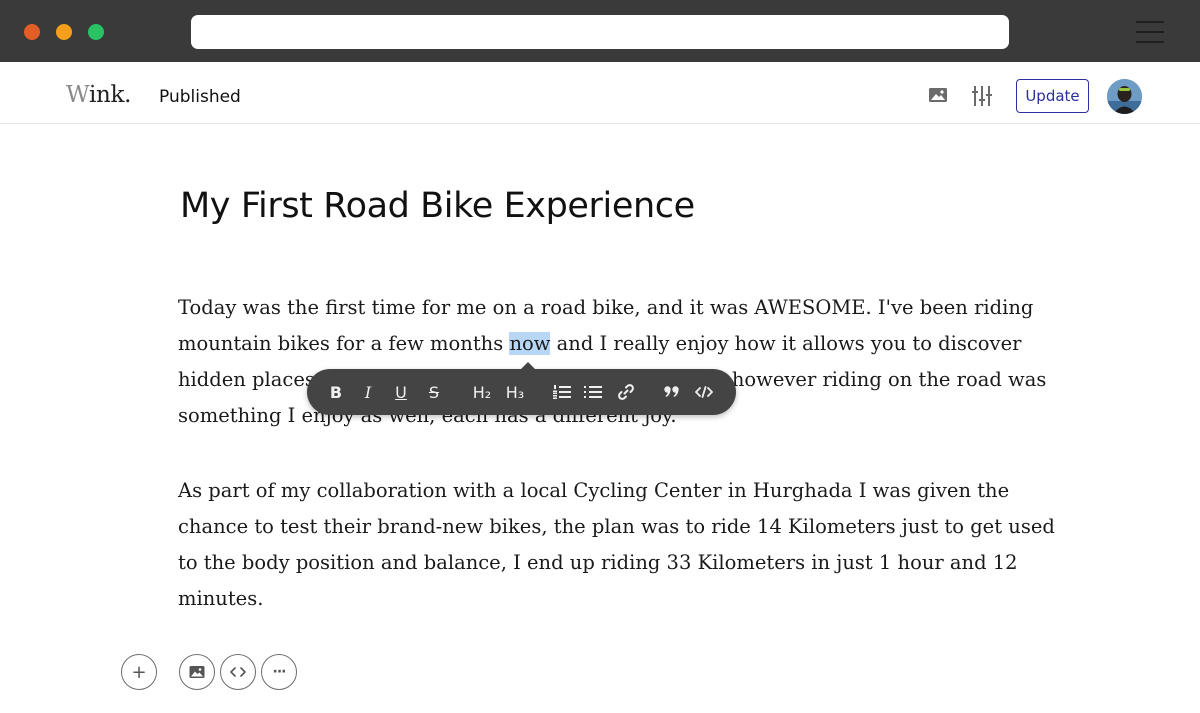  I want to click on bullet-list-button, so click(593, 392).